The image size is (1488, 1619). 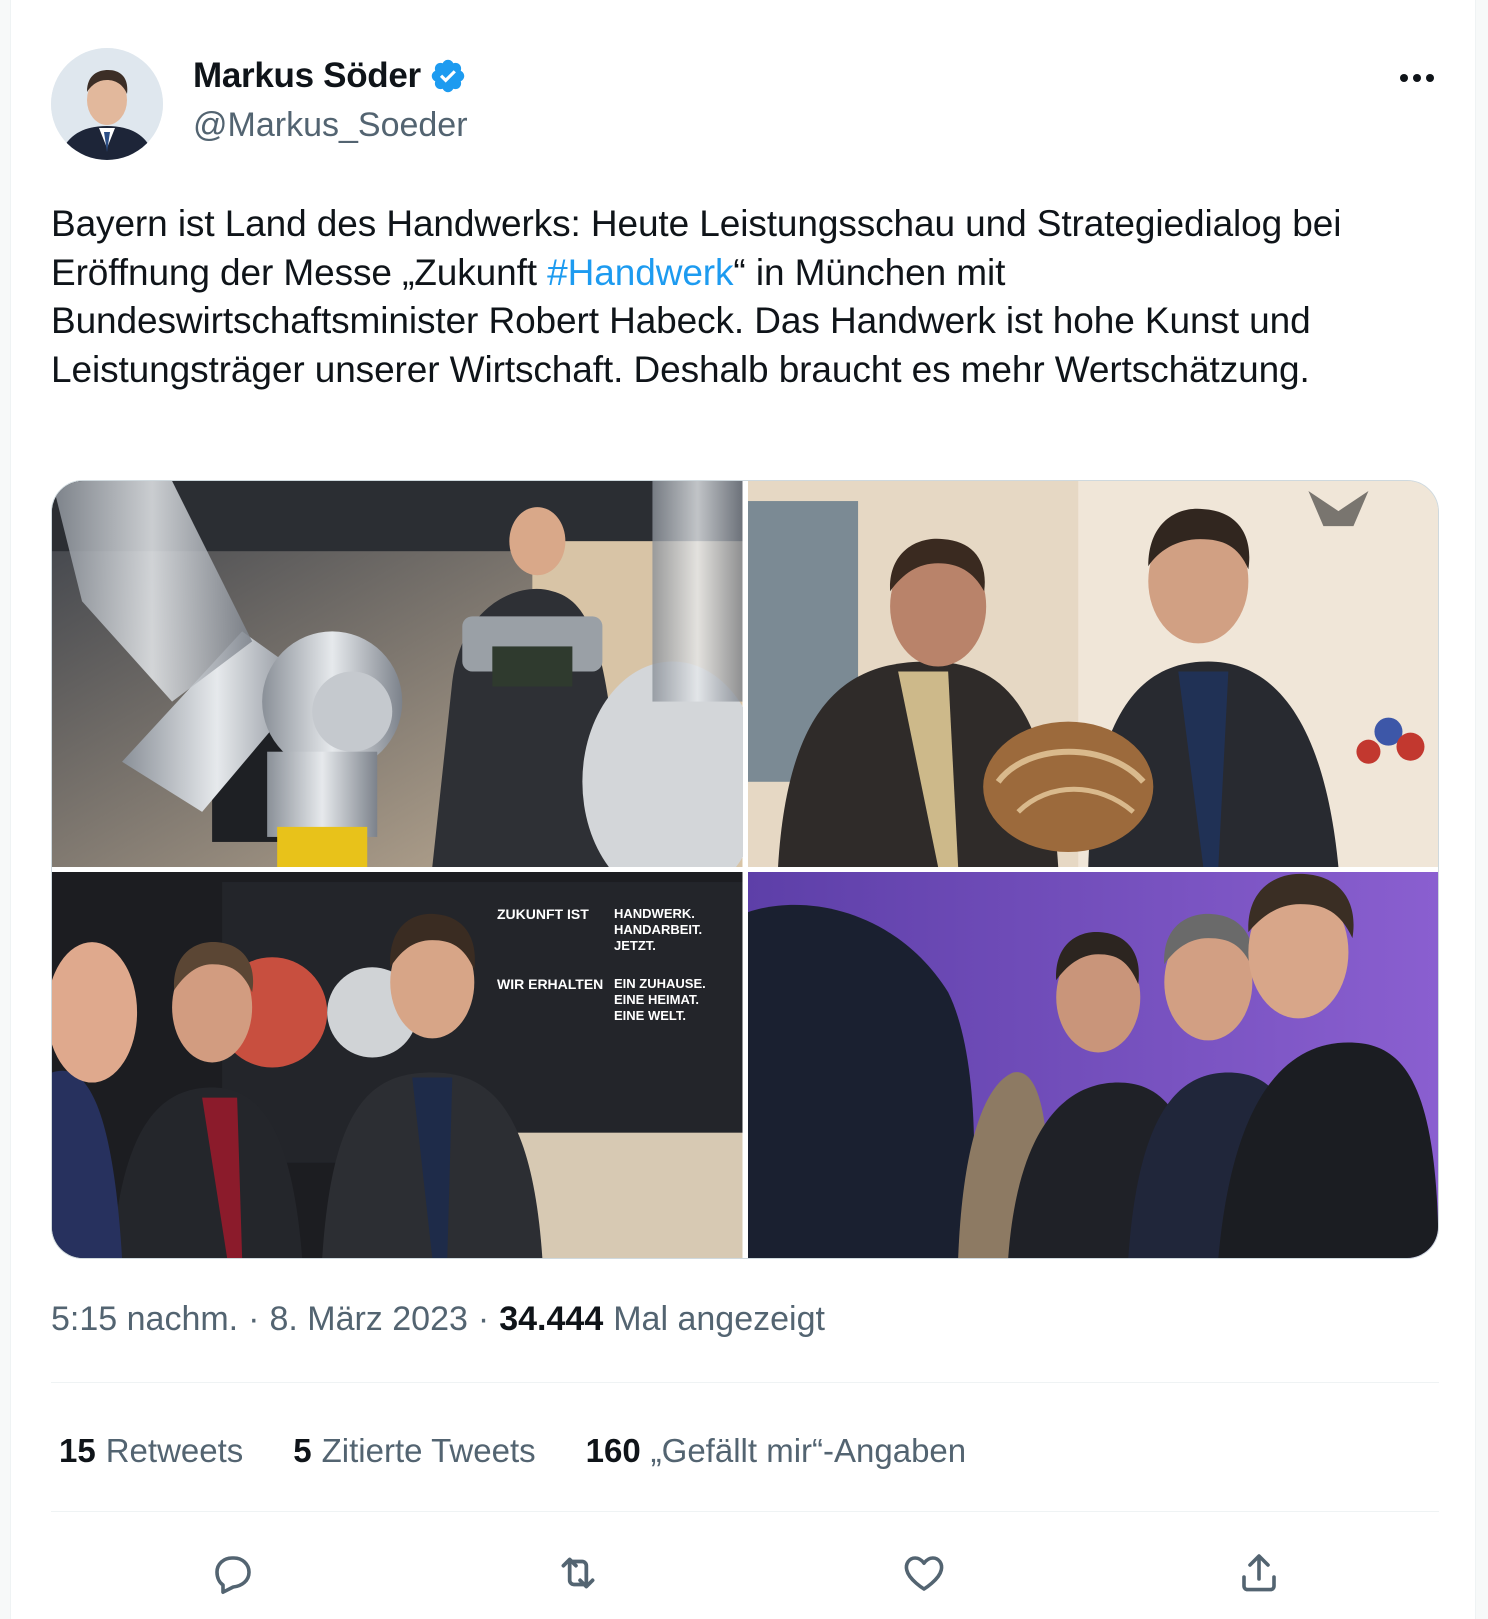 What do you see at coordinates (550, 984) in the screenshot?
I see `booth-sign-left-bottom: WIR ERHALTEN` at bounding box center [550, 984].